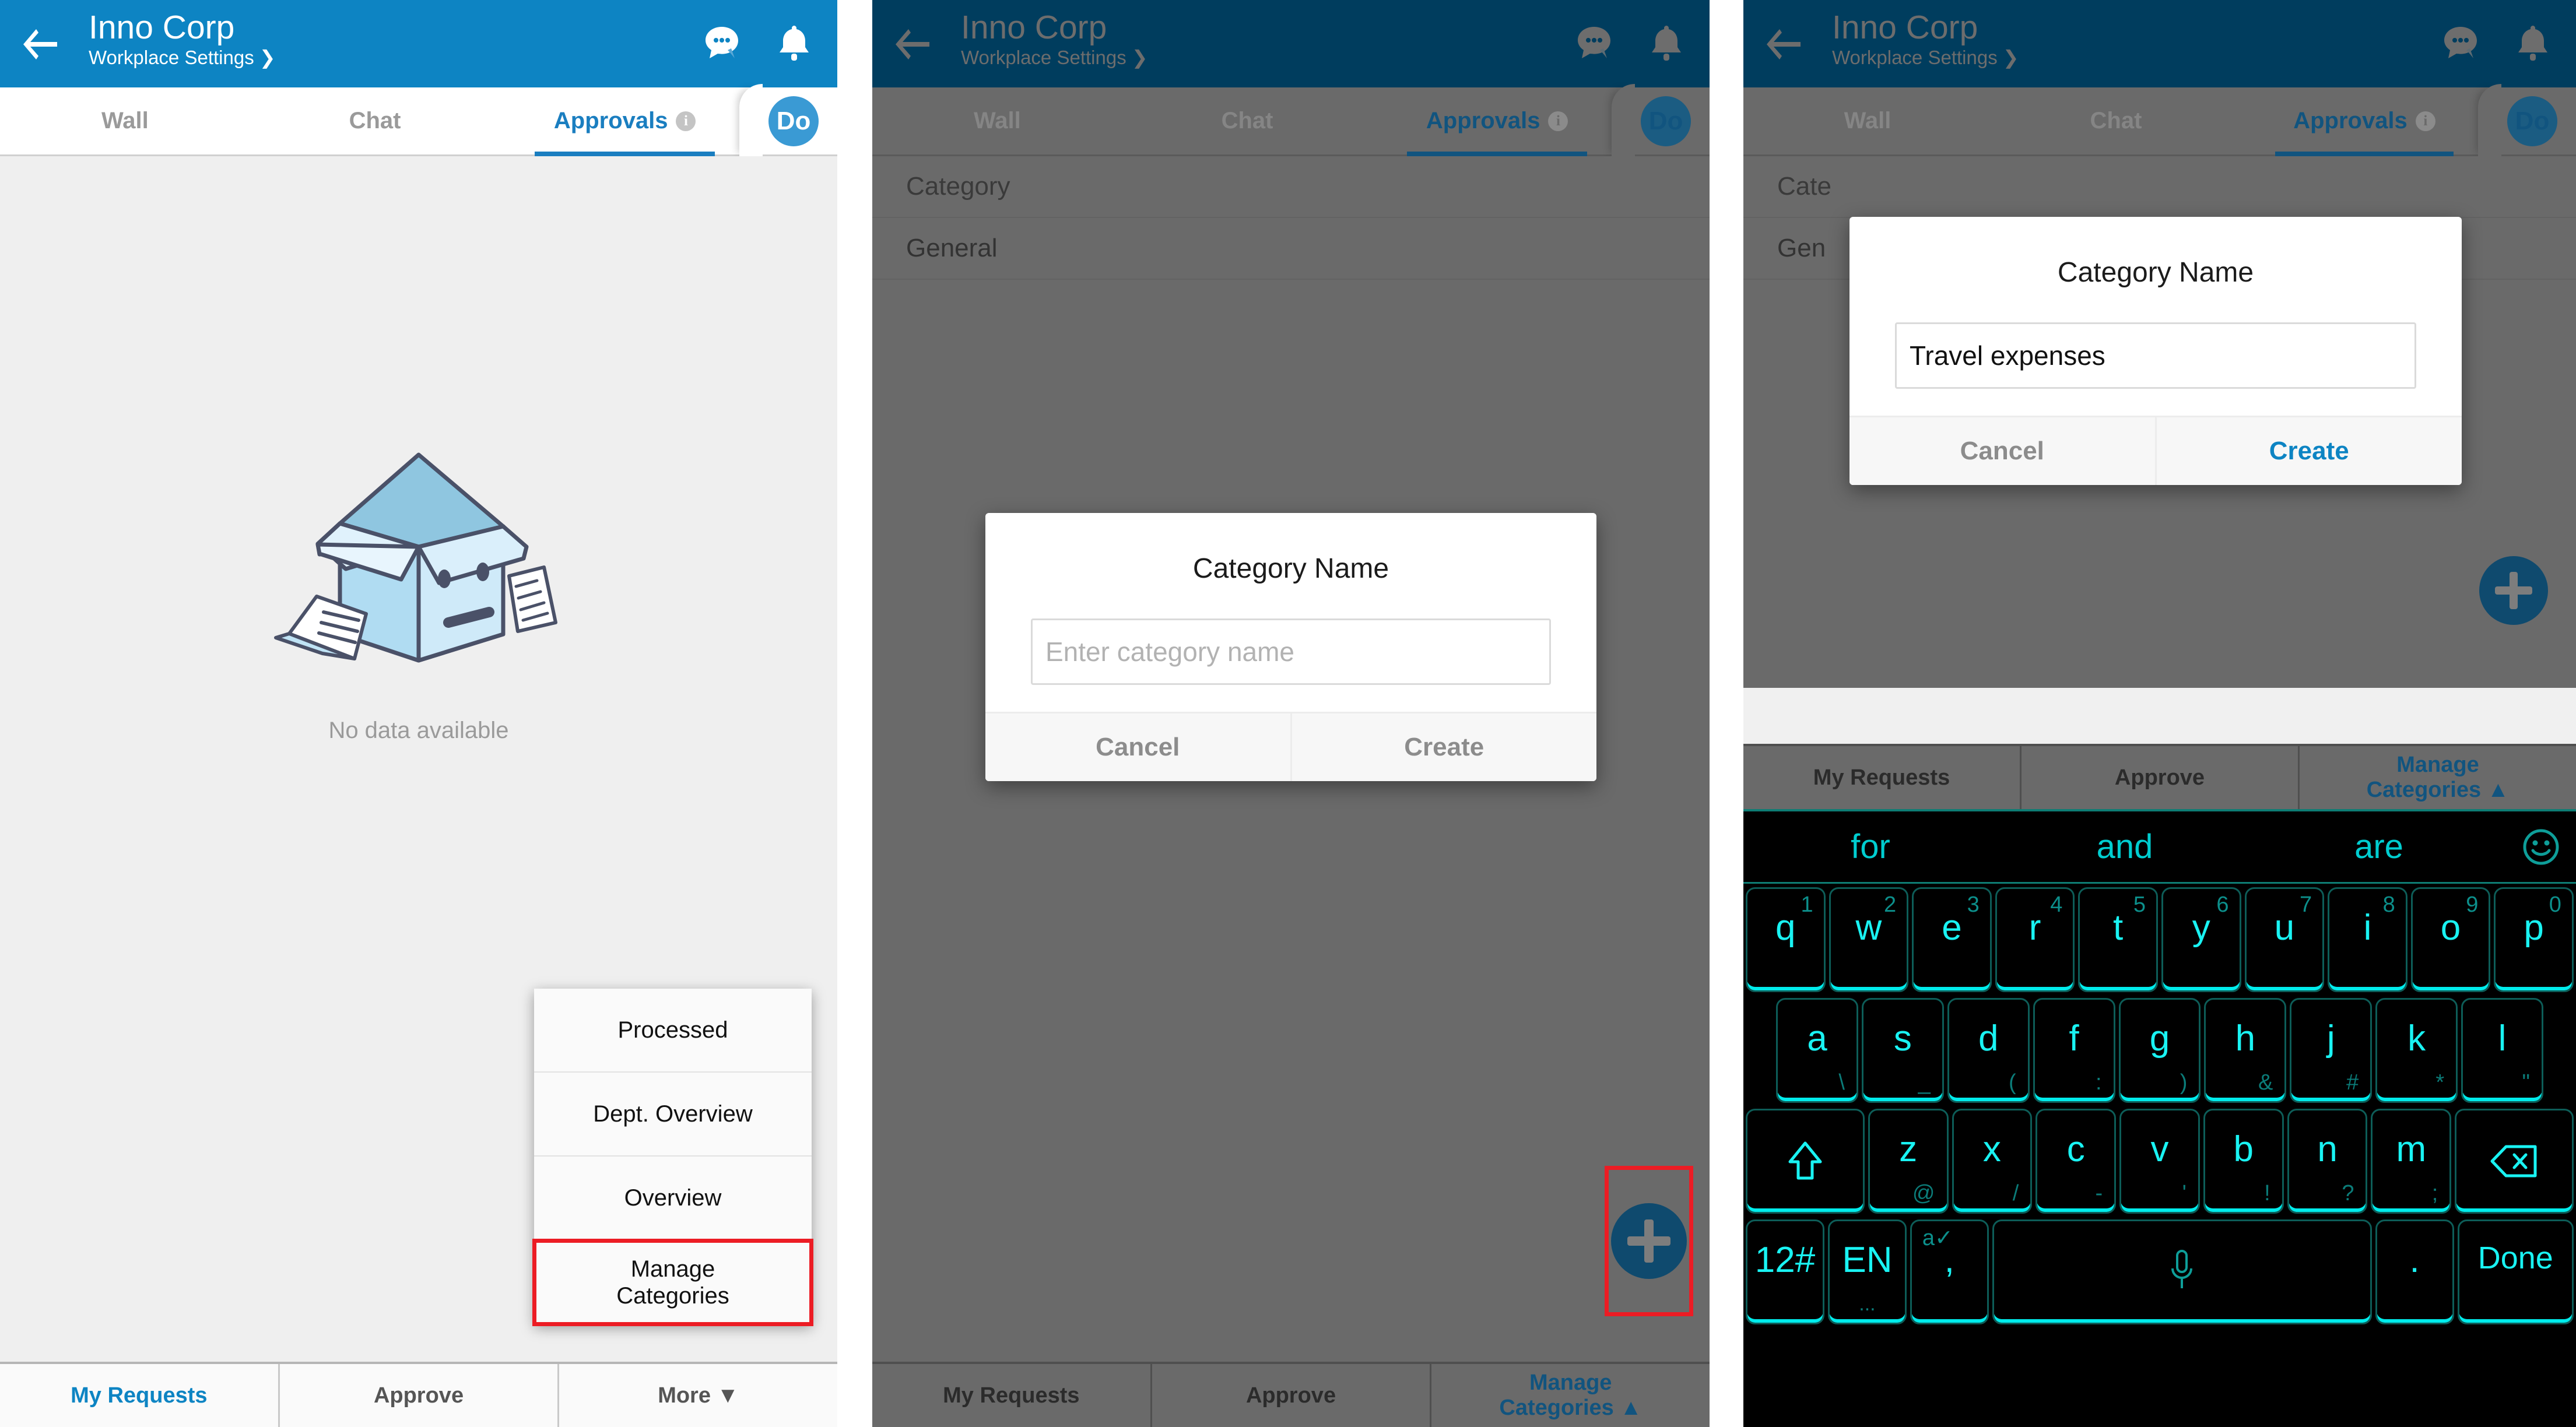  I want to click on key-z: z @, so click(1908, 1162).